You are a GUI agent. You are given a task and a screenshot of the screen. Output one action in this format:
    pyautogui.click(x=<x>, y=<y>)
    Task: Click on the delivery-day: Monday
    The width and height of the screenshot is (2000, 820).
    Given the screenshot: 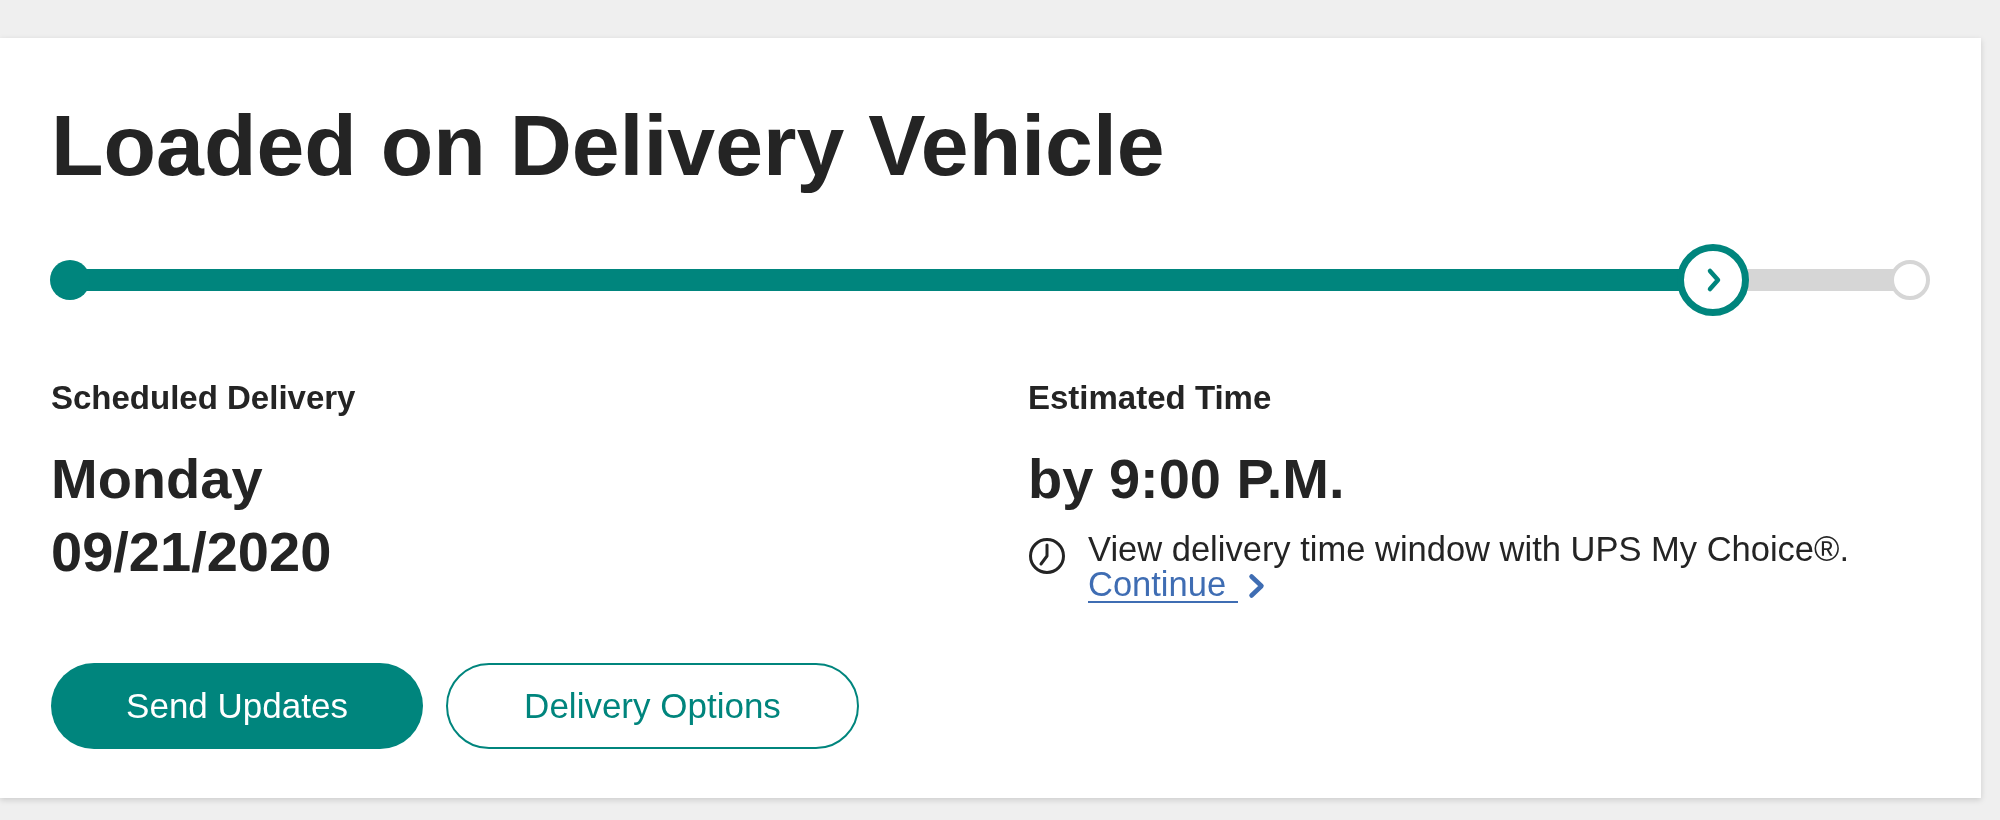 What is the action you would take?
    pyautogui.click(x=157, y=478)
    